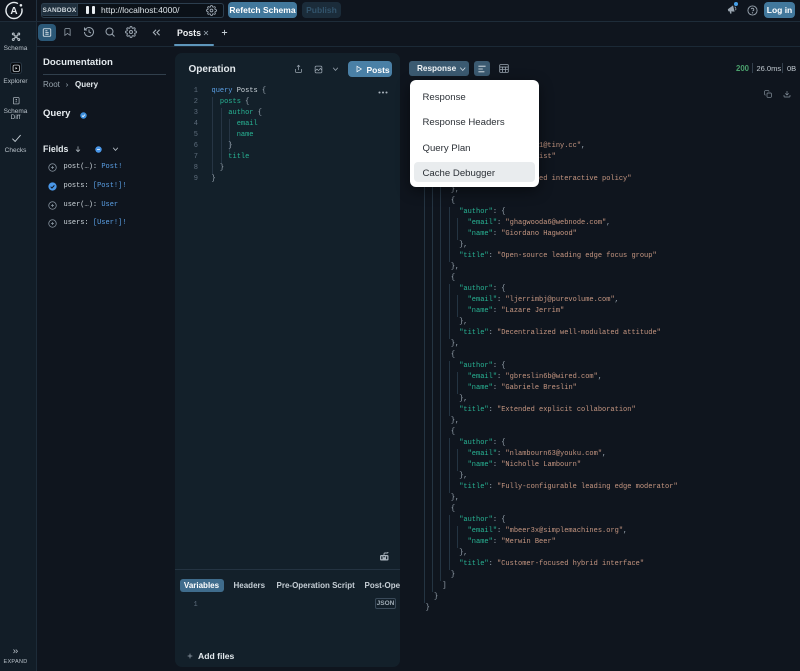 The image size is (800, 671). What do you see at coordinates (13, 11) in the screenshot?
I see `svg-text: A` at bounding box center [13, 11].